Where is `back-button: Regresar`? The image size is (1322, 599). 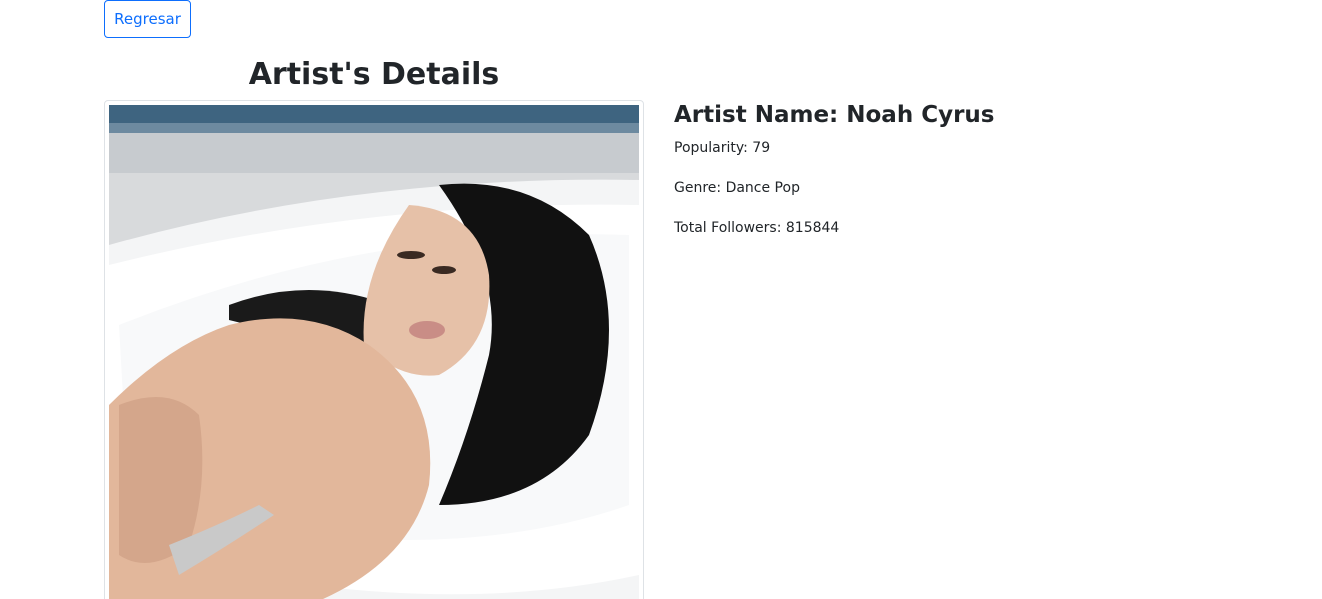
back-button: Regresar is located at coordinates (147, 19).